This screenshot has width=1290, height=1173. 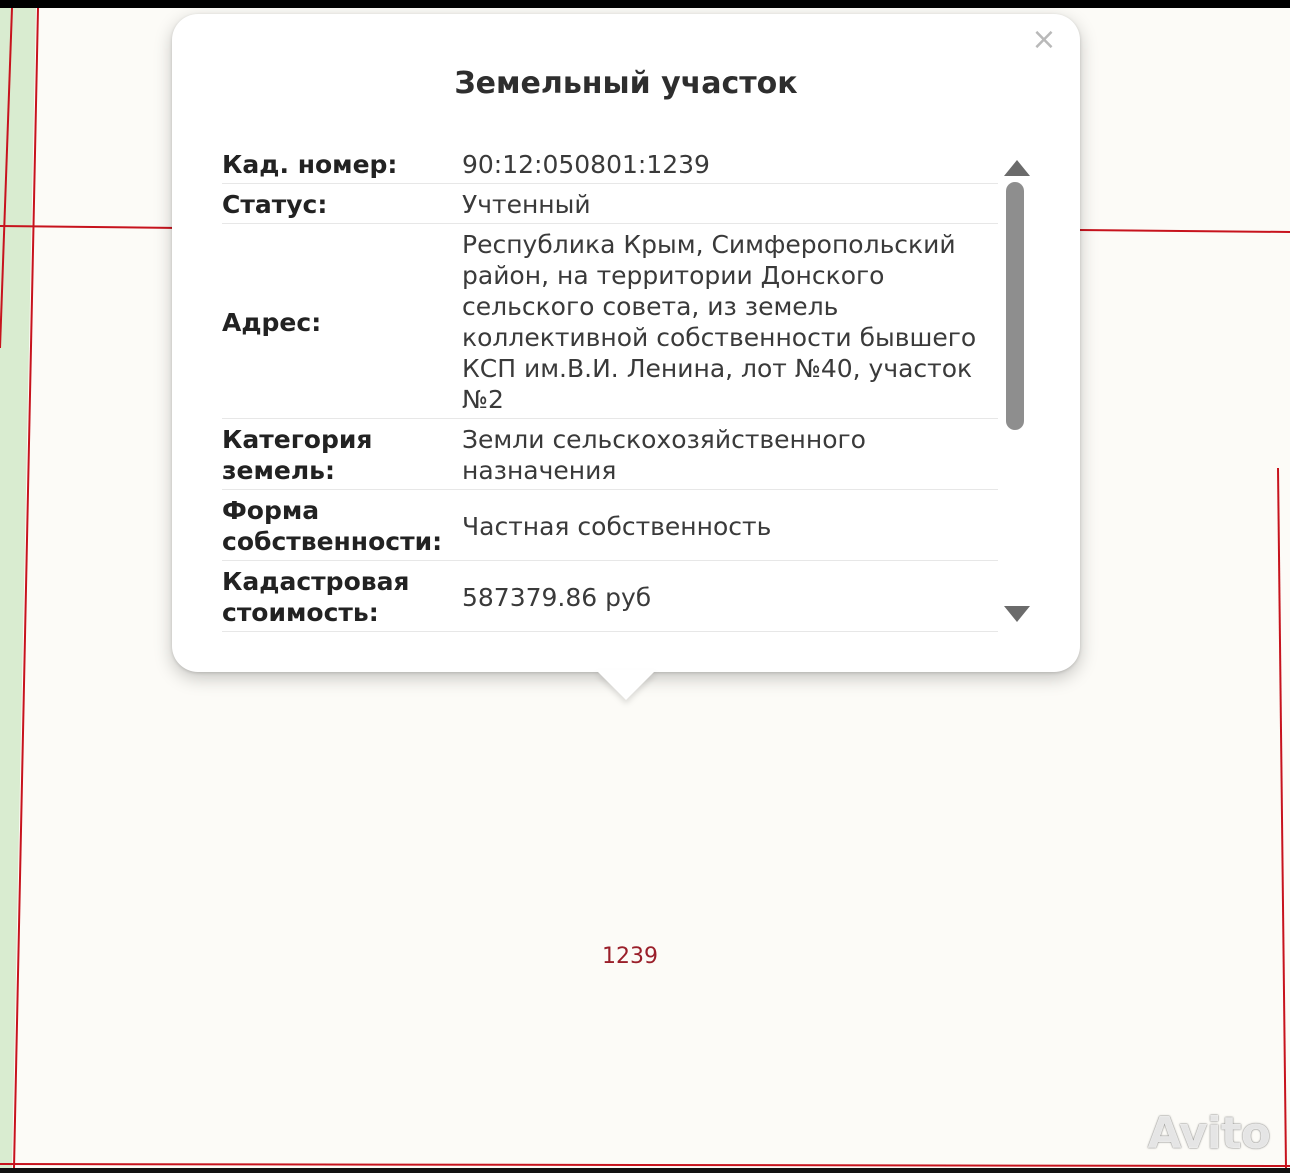 I want to click on table-row: Кадастровая стоимость: 587379.86 руб, so click(x=610, y=596).